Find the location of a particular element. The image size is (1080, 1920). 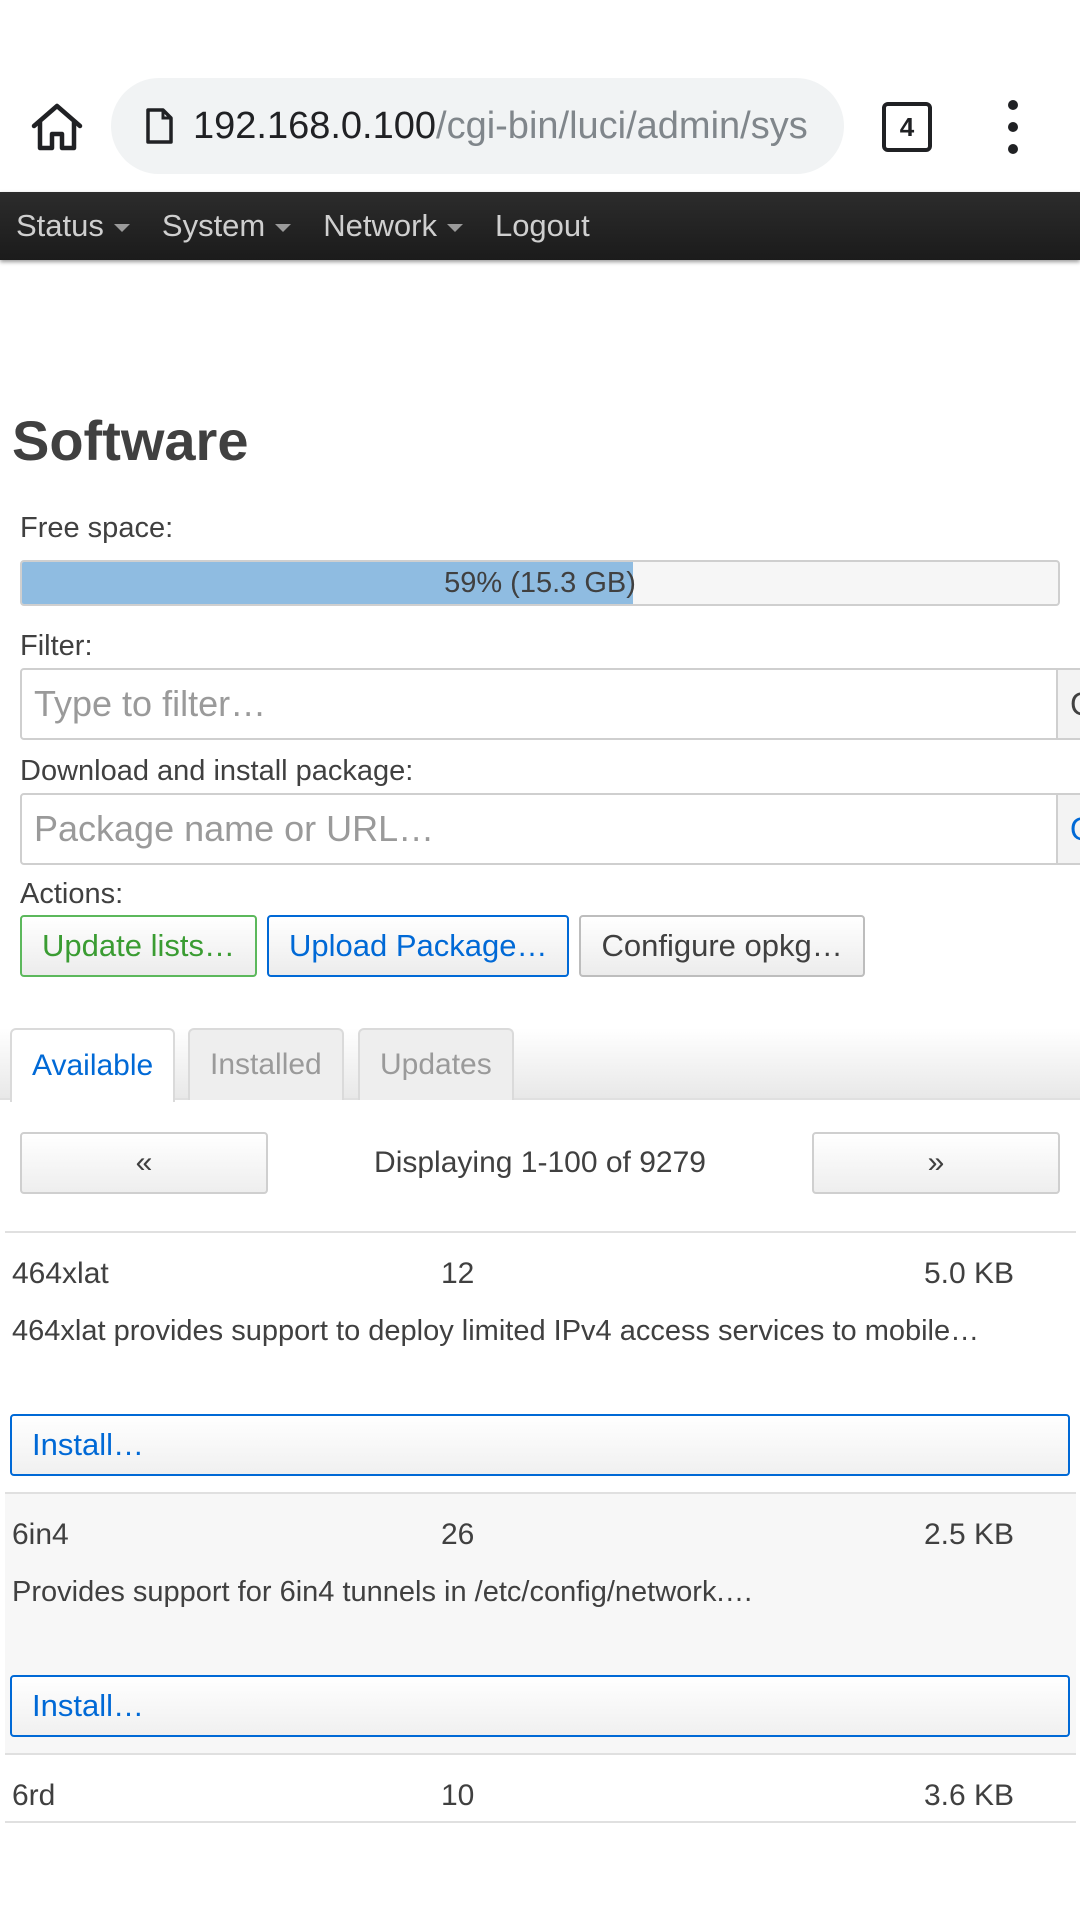

address-bar: 192.168.0.100/cgi-bin/luci/admin/sys is located at coordinates (477, 126).